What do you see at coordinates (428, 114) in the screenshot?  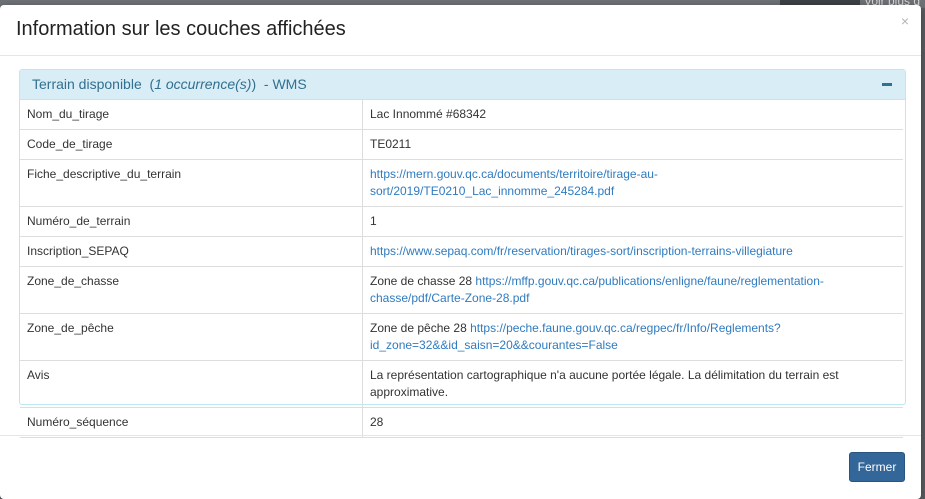 I see `value-text: Lac Innommé #68342` at bounding box center [428, 114].